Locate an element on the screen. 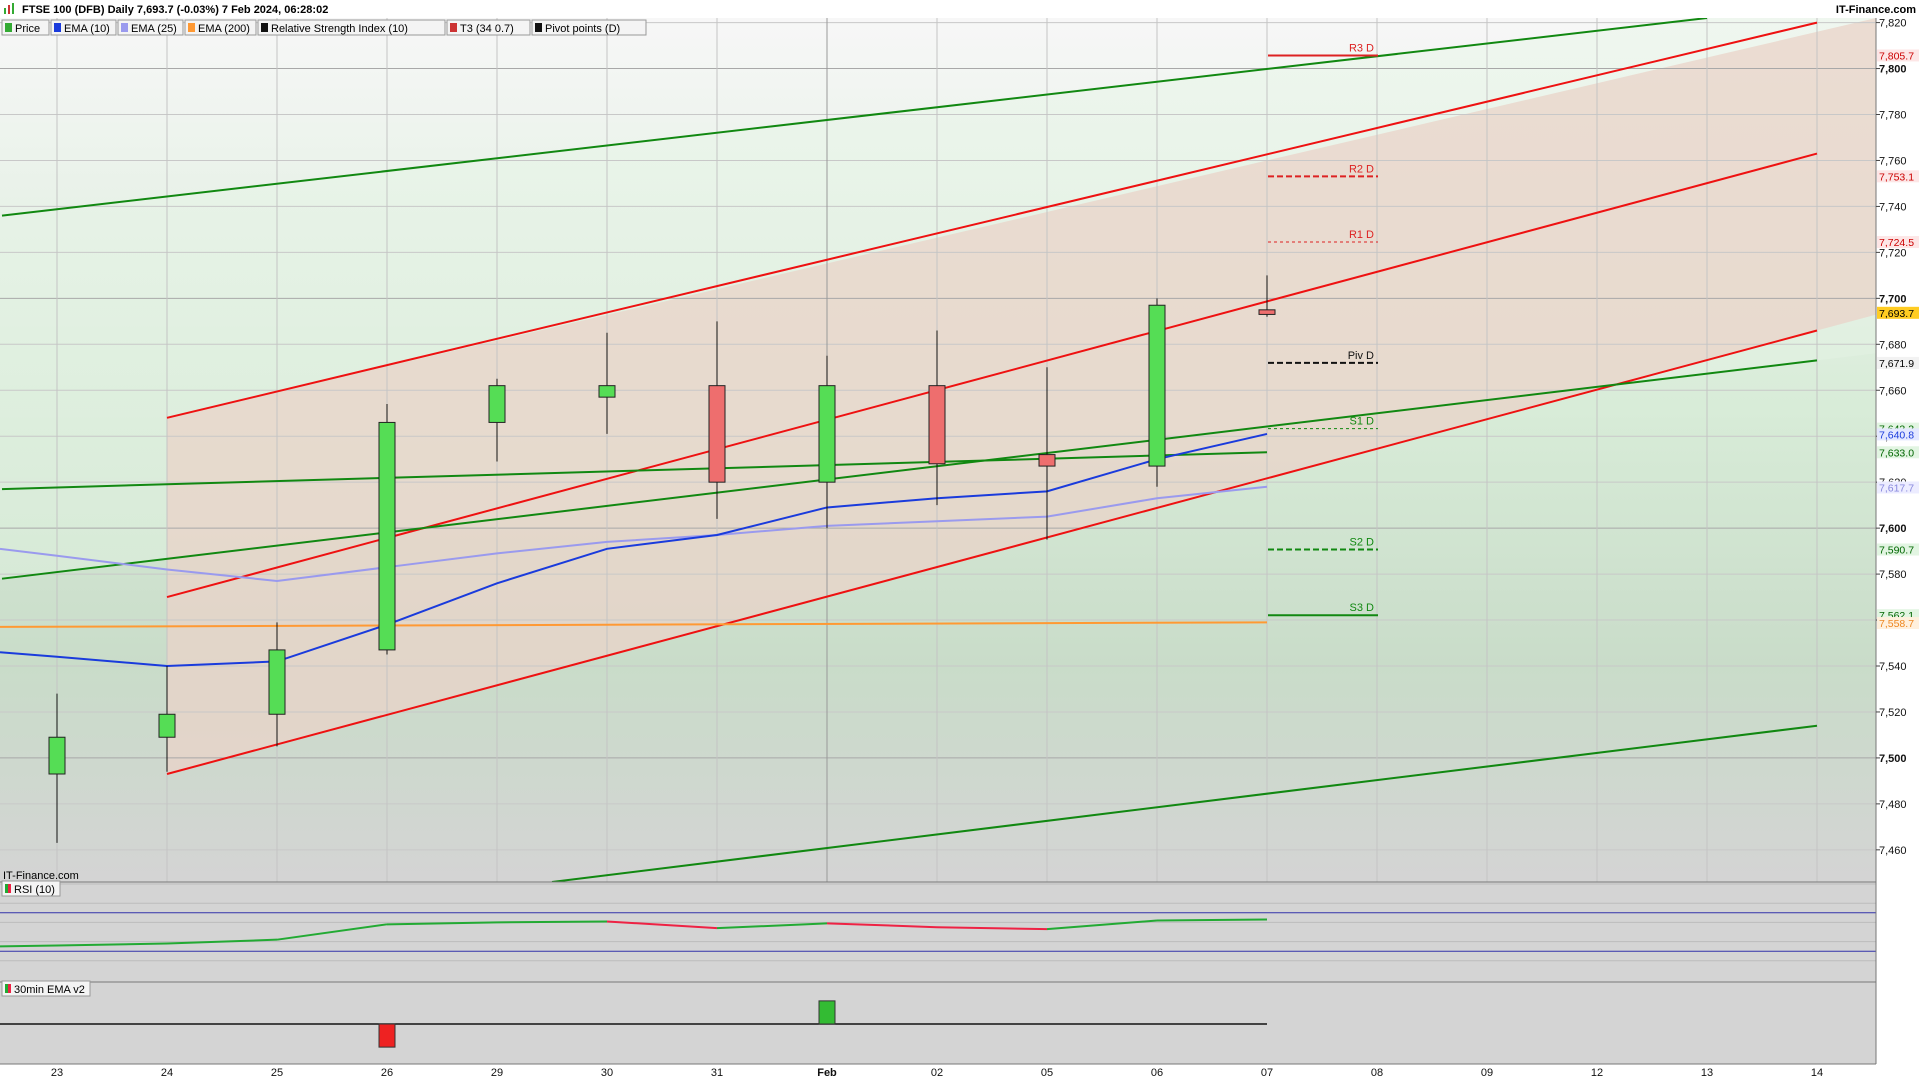  y-tick-label: 7,480 is located at coordinates (1893, 805).